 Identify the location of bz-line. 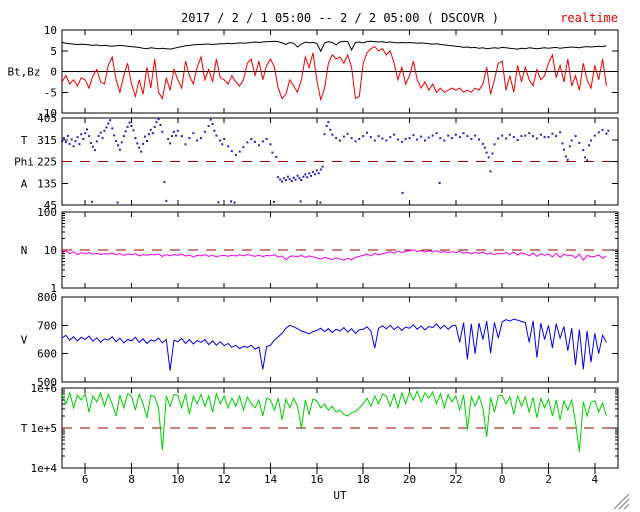
(334, 73).